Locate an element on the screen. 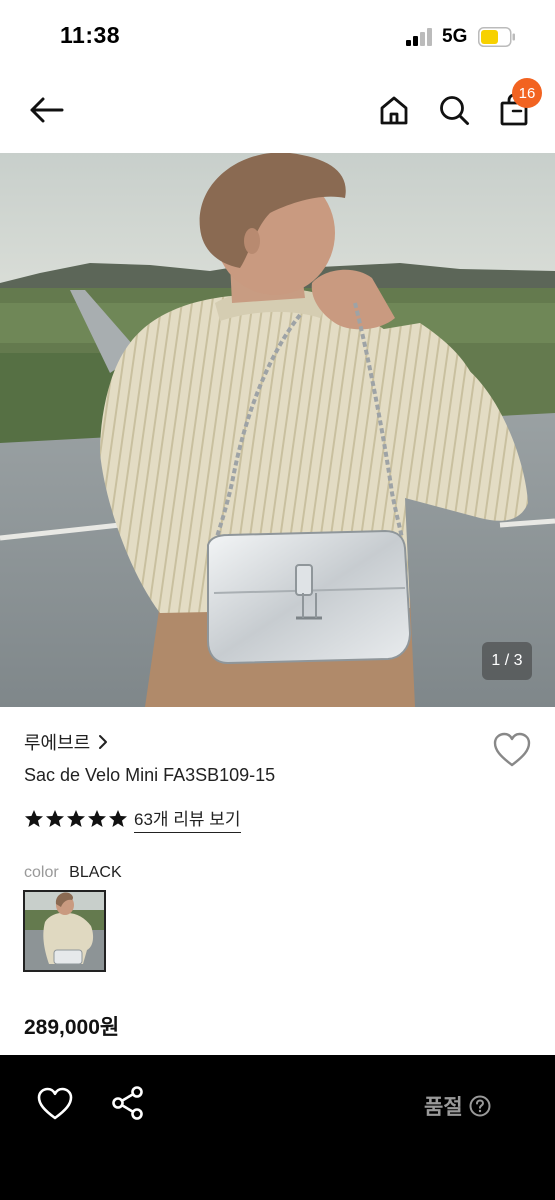 The height and width of the screenshot is (1200, 555). color-option-thumbnail is located at coordinates (64, 931).